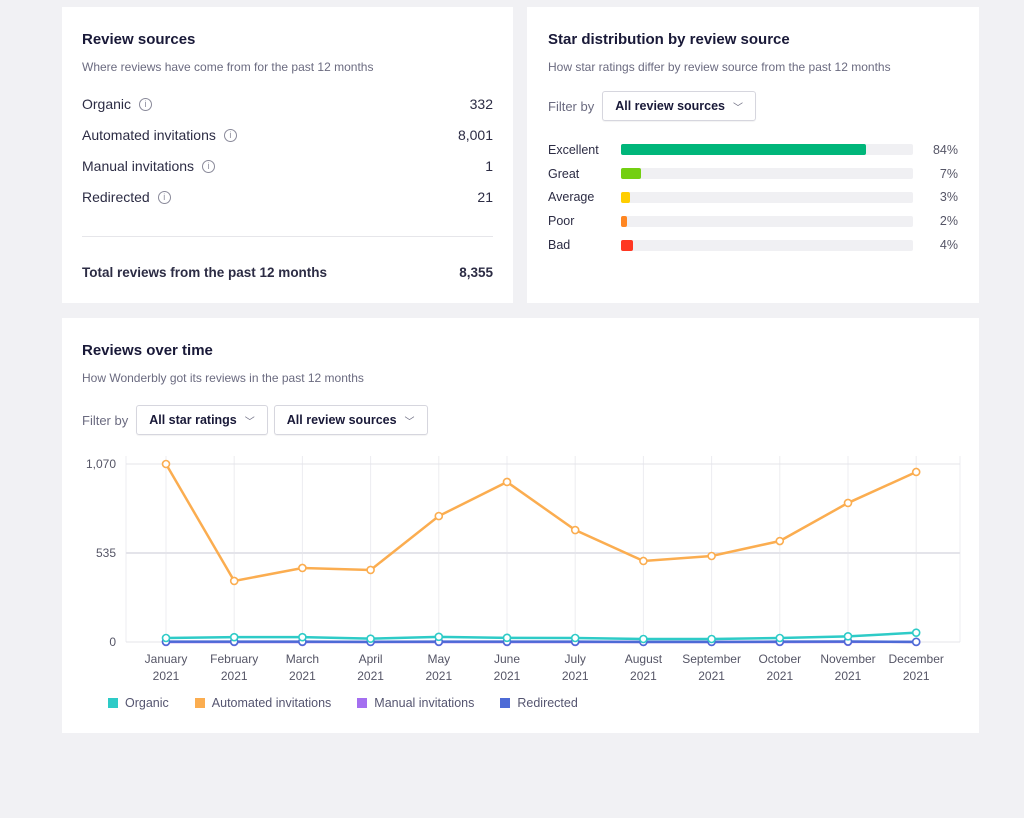 The width and height of the screenshot is (1024, 818). I want to click on y-tick-label: 535, so click(106, 553).